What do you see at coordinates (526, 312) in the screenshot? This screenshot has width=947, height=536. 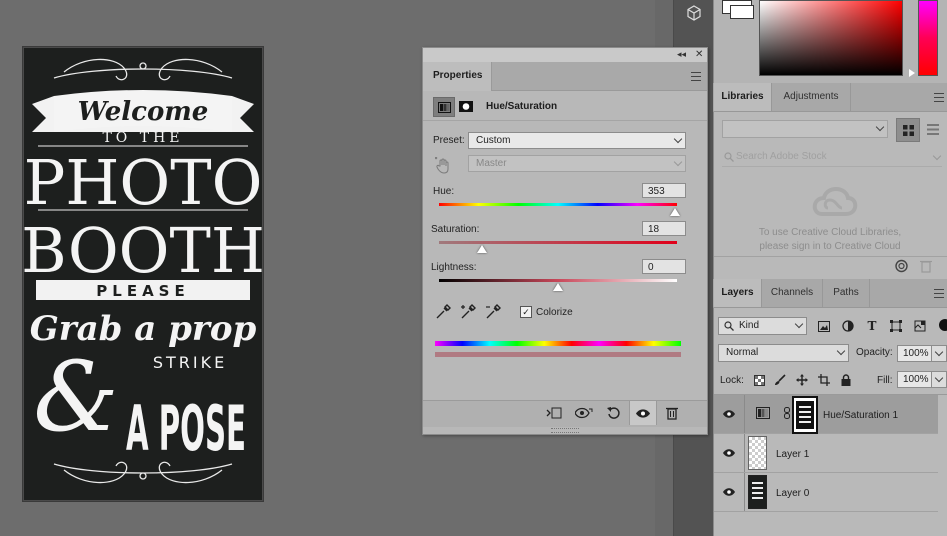 I see `colorize-checkbox: ✓` at bounding box center [526, 312].